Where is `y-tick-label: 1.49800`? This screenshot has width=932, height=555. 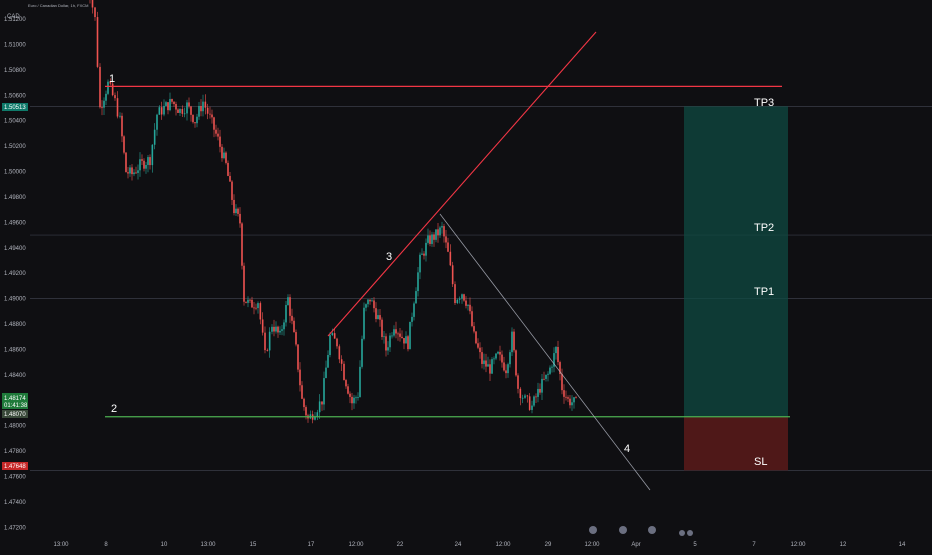 y-tick-label: 1.49800 is located at coordinates (15, 198).